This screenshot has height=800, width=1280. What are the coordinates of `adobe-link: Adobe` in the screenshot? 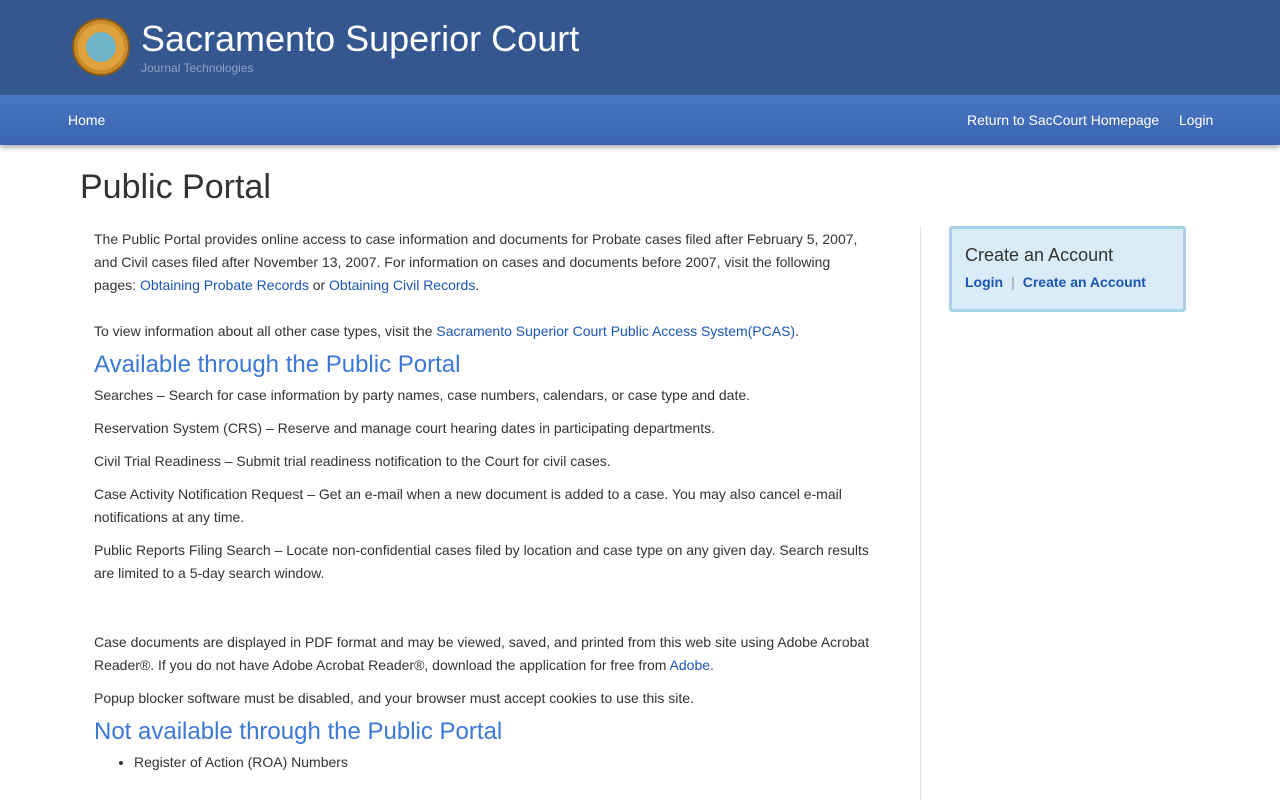 It's located at (690, 665).